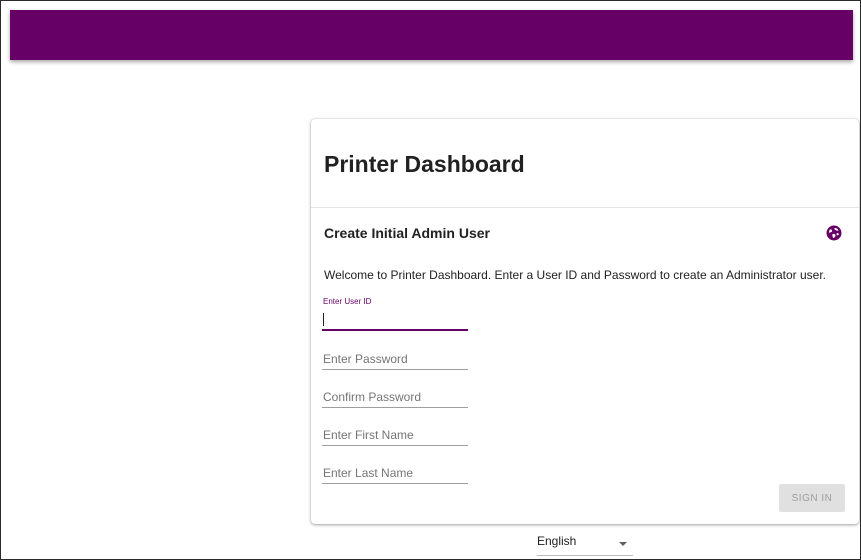  Describe the element at coordinates (623, 544) in the screenshot. I see `chevron-down-icon` at that location.